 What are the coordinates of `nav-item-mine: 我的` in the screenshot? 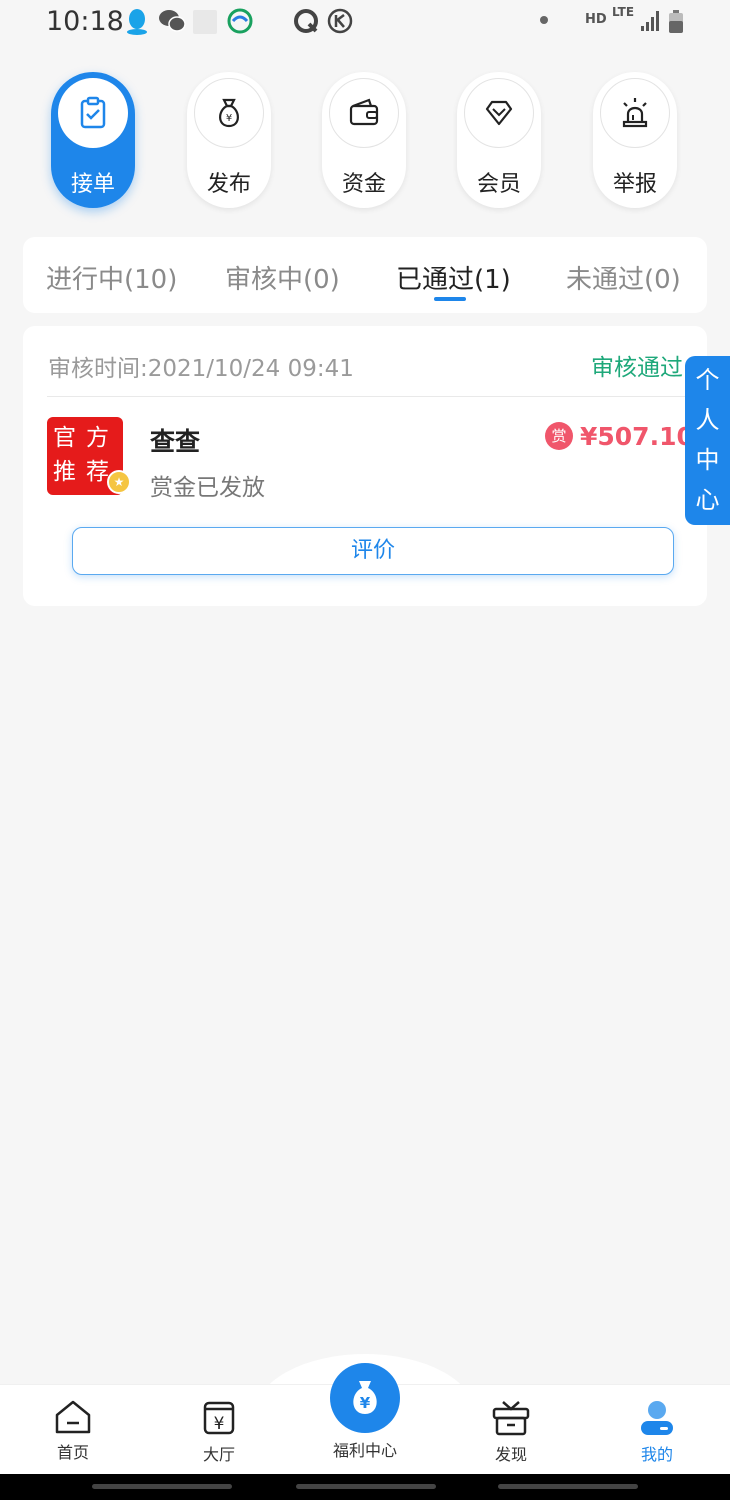 It's located at (657, 1432).